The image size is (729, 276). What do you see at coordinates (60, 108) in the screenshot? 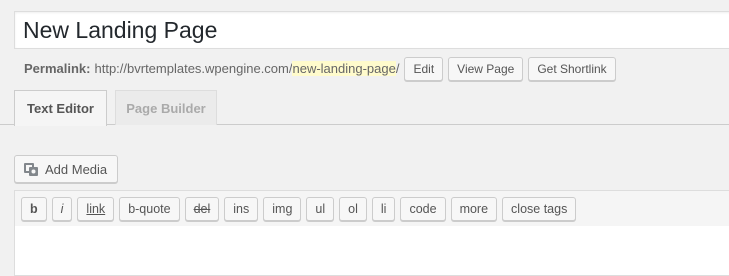
I see `tab-text-editor: Text Editor` at bounding box center [60, 108].